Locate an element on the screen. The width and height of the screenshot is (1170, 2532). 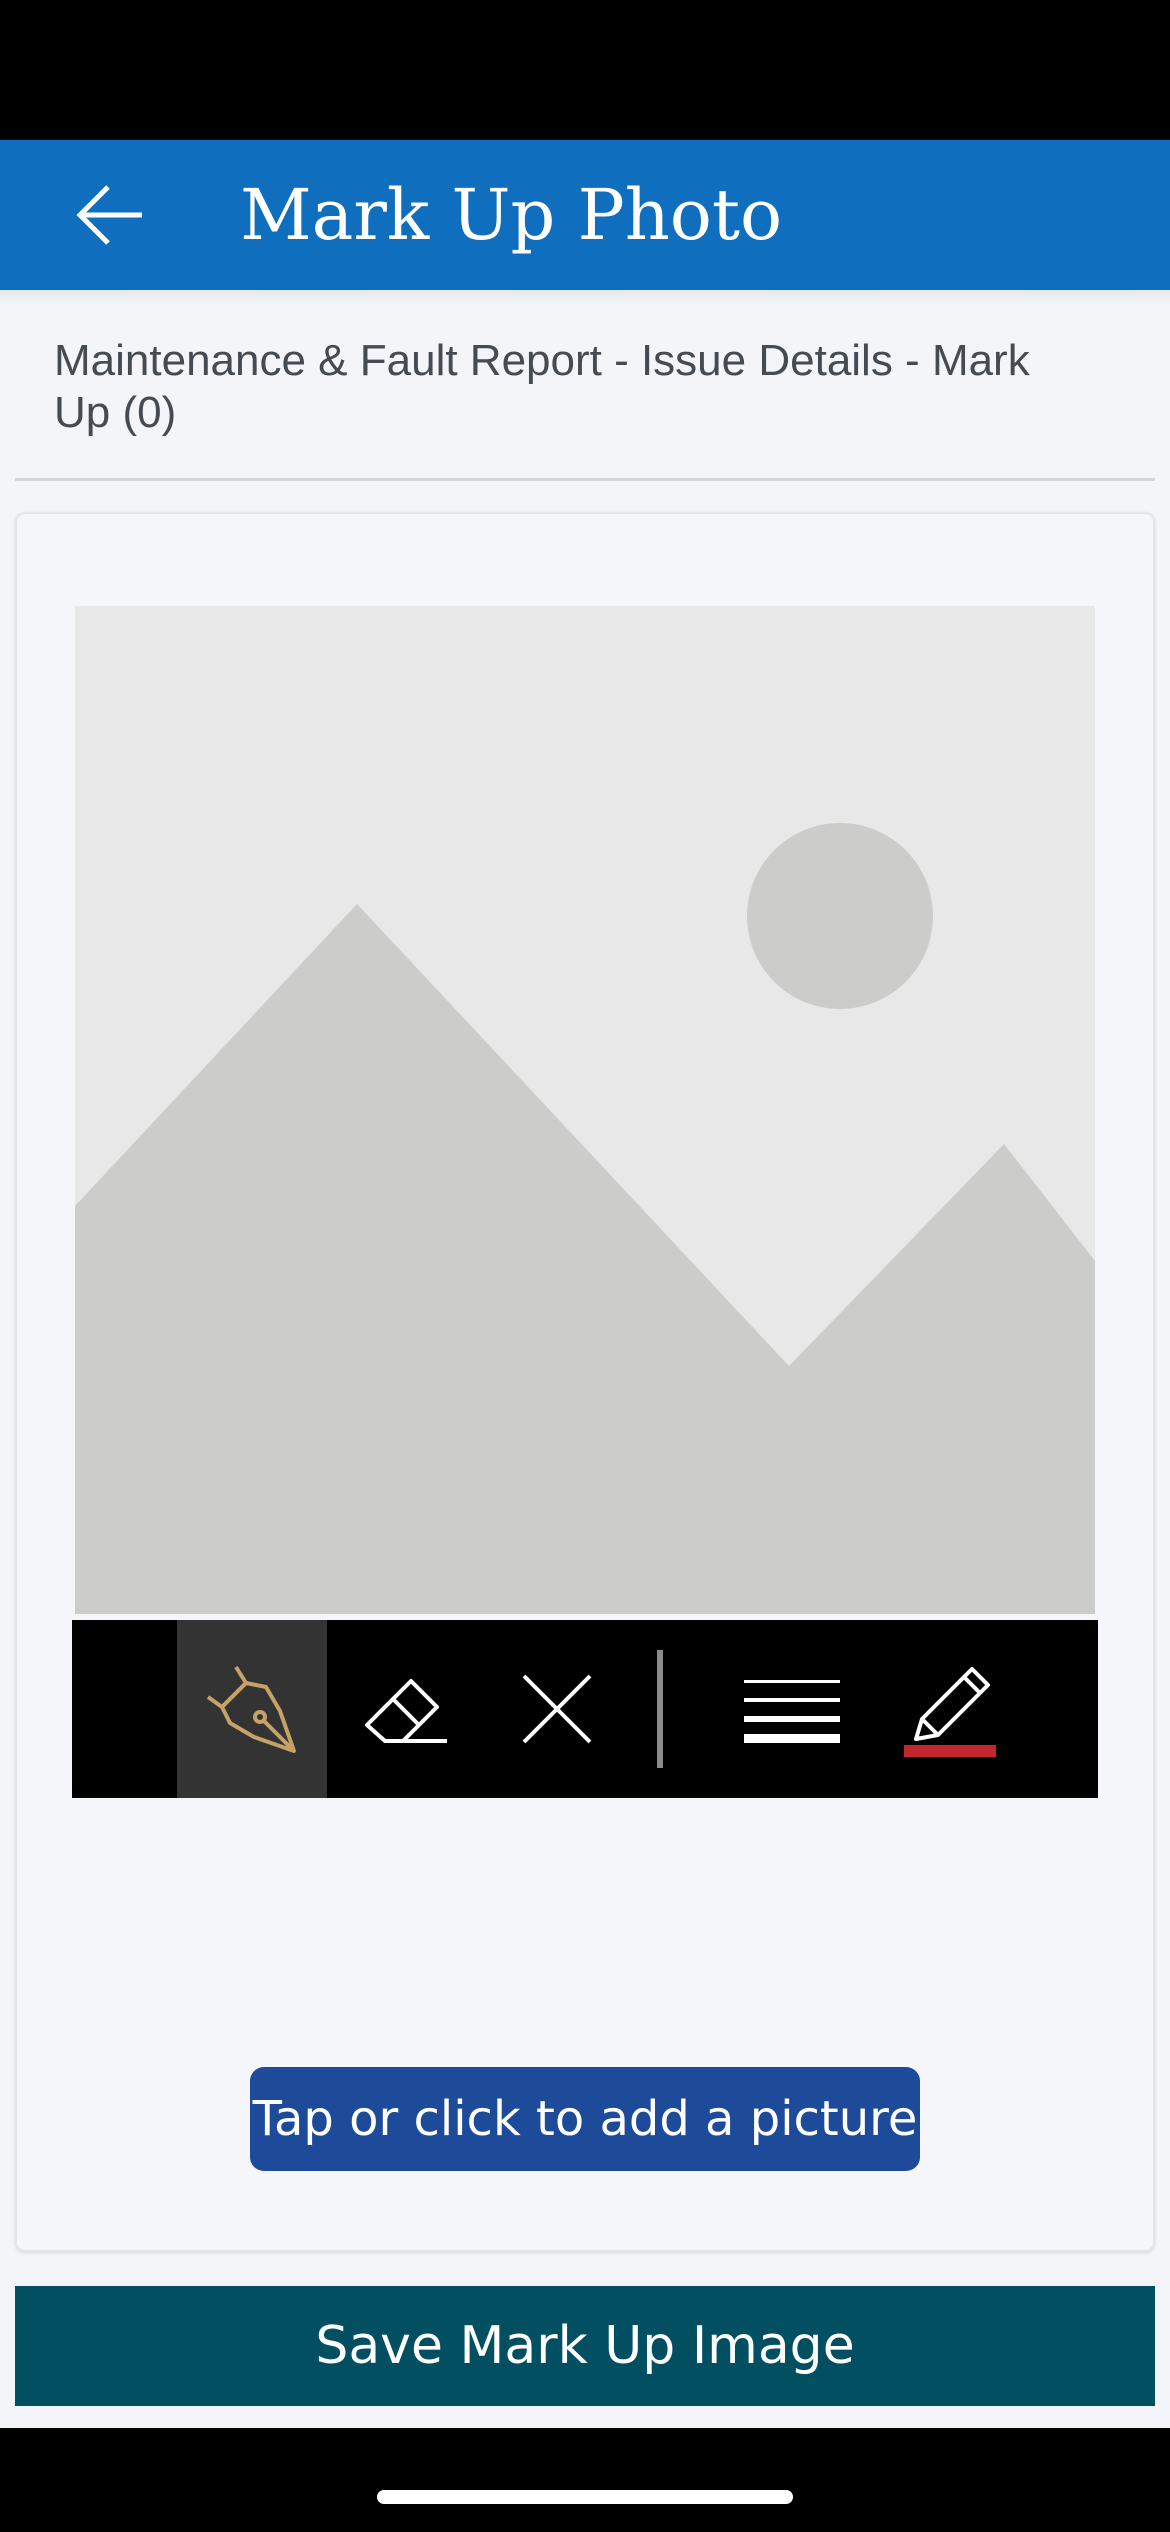
bottom-bar is located at coordinates (585, 2480).